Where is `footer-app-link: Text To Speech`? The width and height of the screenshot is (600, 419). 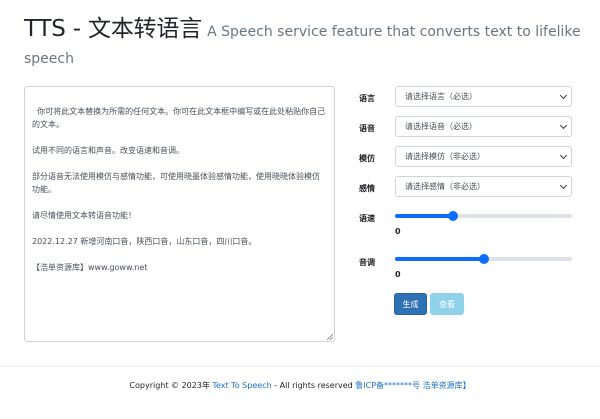
footer-app-link: Text To Speech is located at coordinates (241, 385).